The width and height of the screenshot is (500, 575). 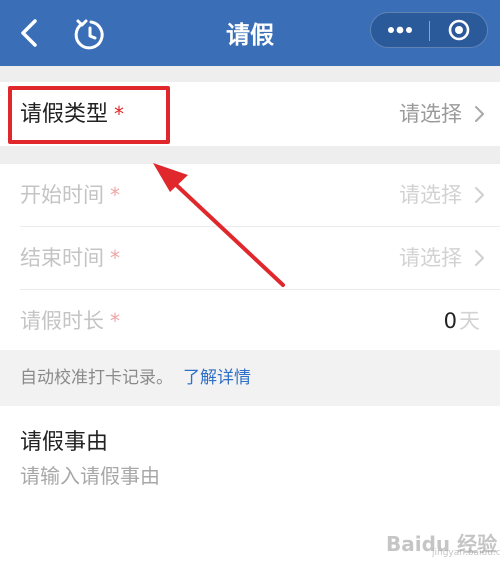 I want to click on clock-history-icon, so click(x=89, y=34).